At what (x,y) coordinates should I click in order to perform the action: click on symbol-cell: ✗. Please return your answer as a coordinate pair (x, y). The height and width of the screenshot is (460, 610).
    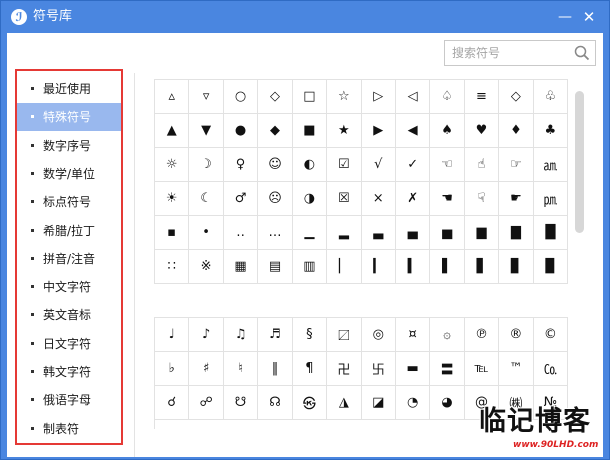
    Looking at the image, I should click on (413, 199).